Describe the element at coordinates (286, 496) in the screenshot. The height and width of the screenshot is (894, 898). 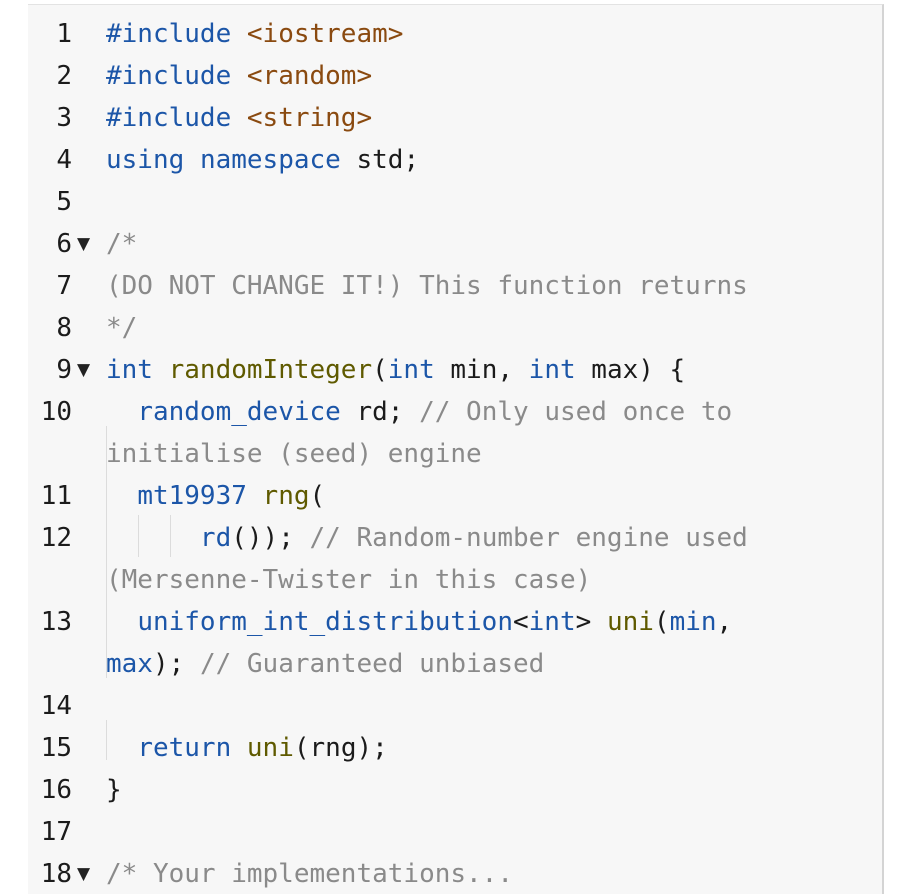
I see `code-token: rng` at that location.